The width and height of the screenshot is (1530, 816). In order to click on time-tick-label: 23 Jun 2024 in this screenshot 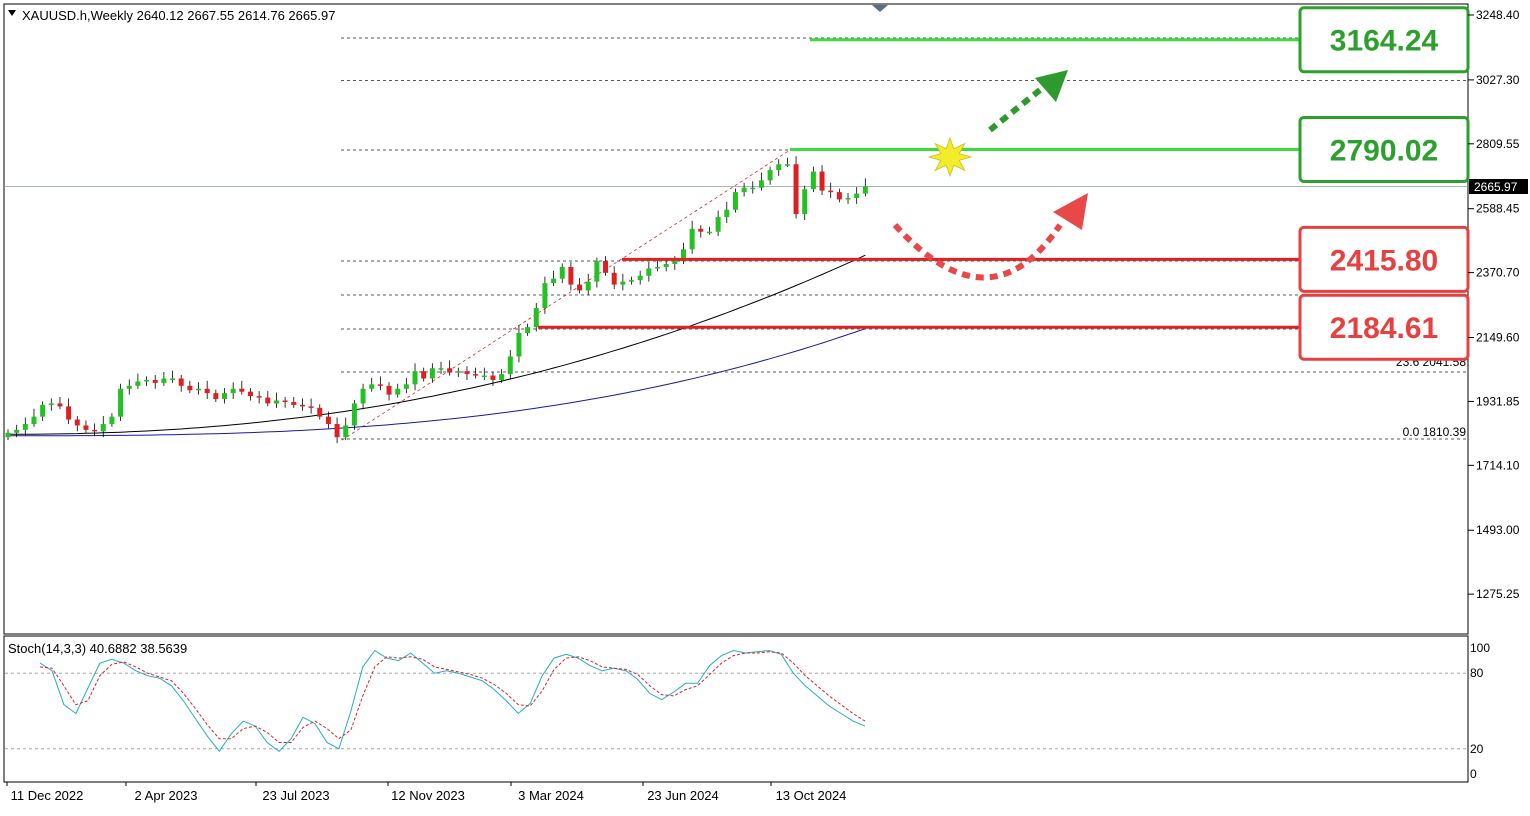, I will do `click(683, 795)`.